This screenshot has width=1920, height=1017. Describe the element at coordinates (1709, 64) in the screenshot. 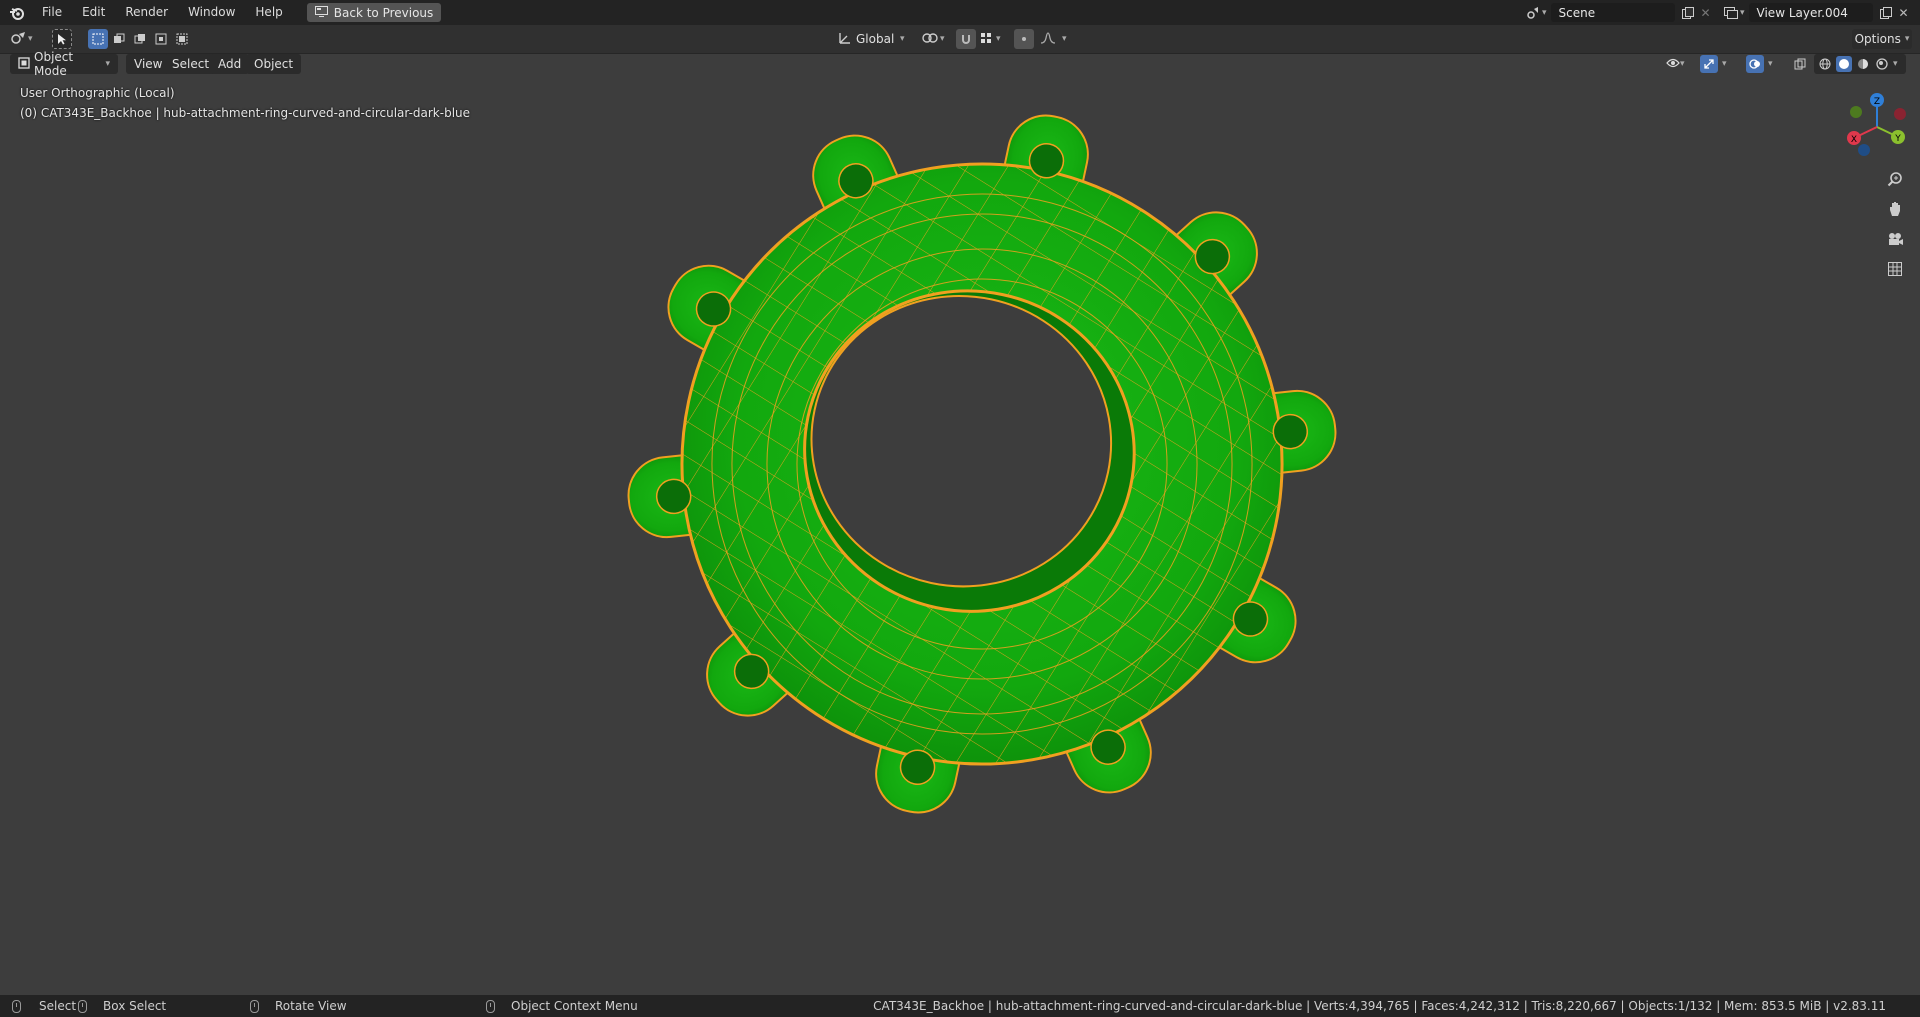

I see `gizmo-arrows-icon` at that location.